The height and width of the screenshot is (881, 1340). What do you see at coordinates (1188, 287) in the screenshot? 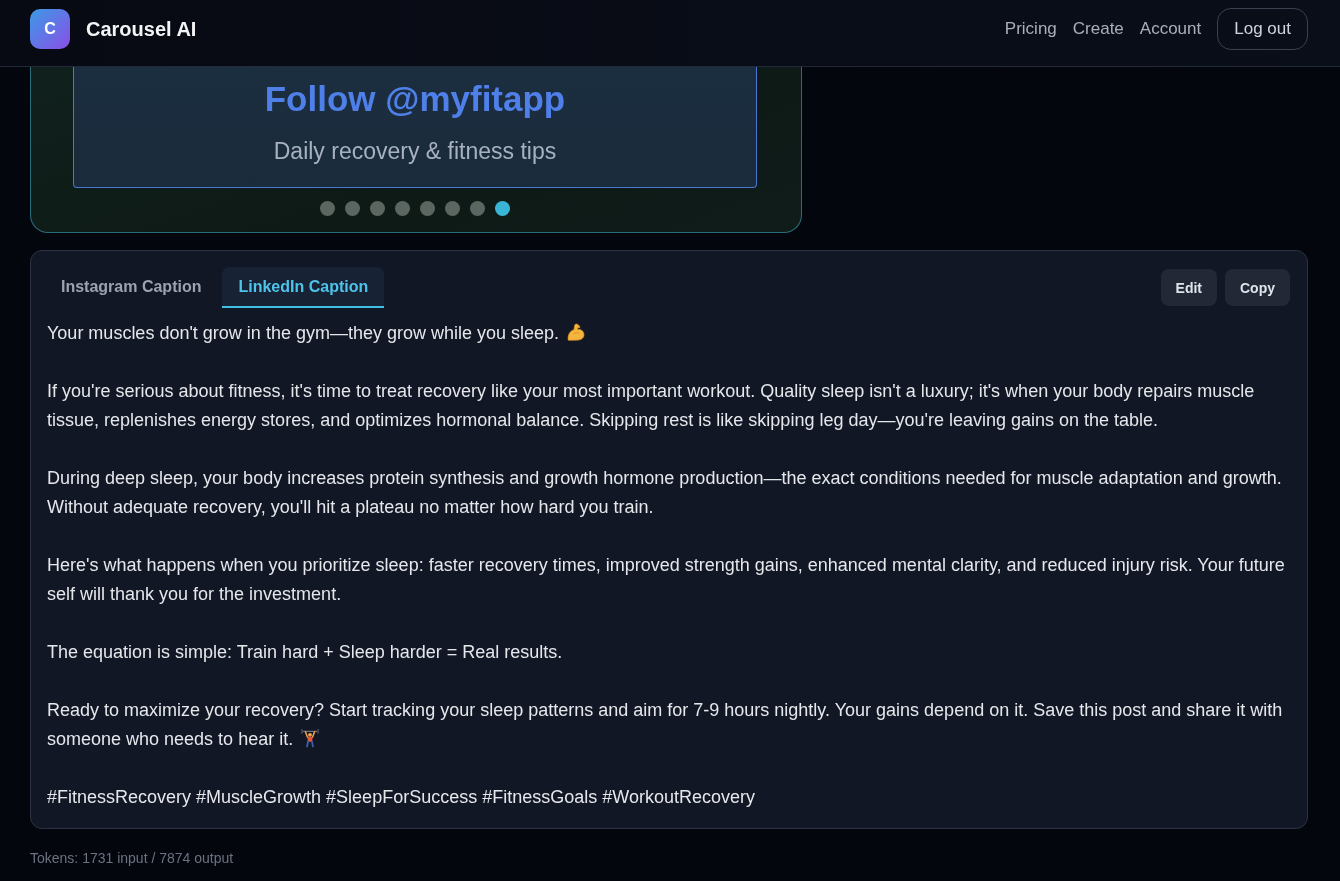
I see `edit-button: Edit` at bounding box center [1188, 287].